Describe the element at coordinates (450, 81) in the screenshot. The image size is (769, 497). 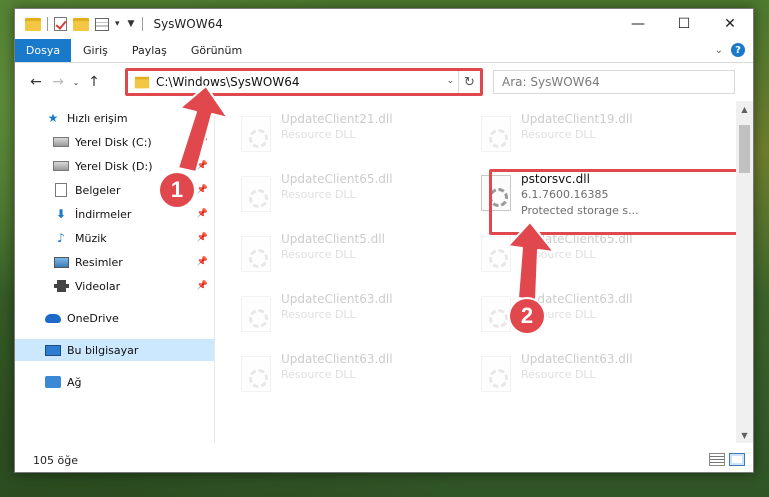
I see `address-dropdown-icon: ⌄` at that location.